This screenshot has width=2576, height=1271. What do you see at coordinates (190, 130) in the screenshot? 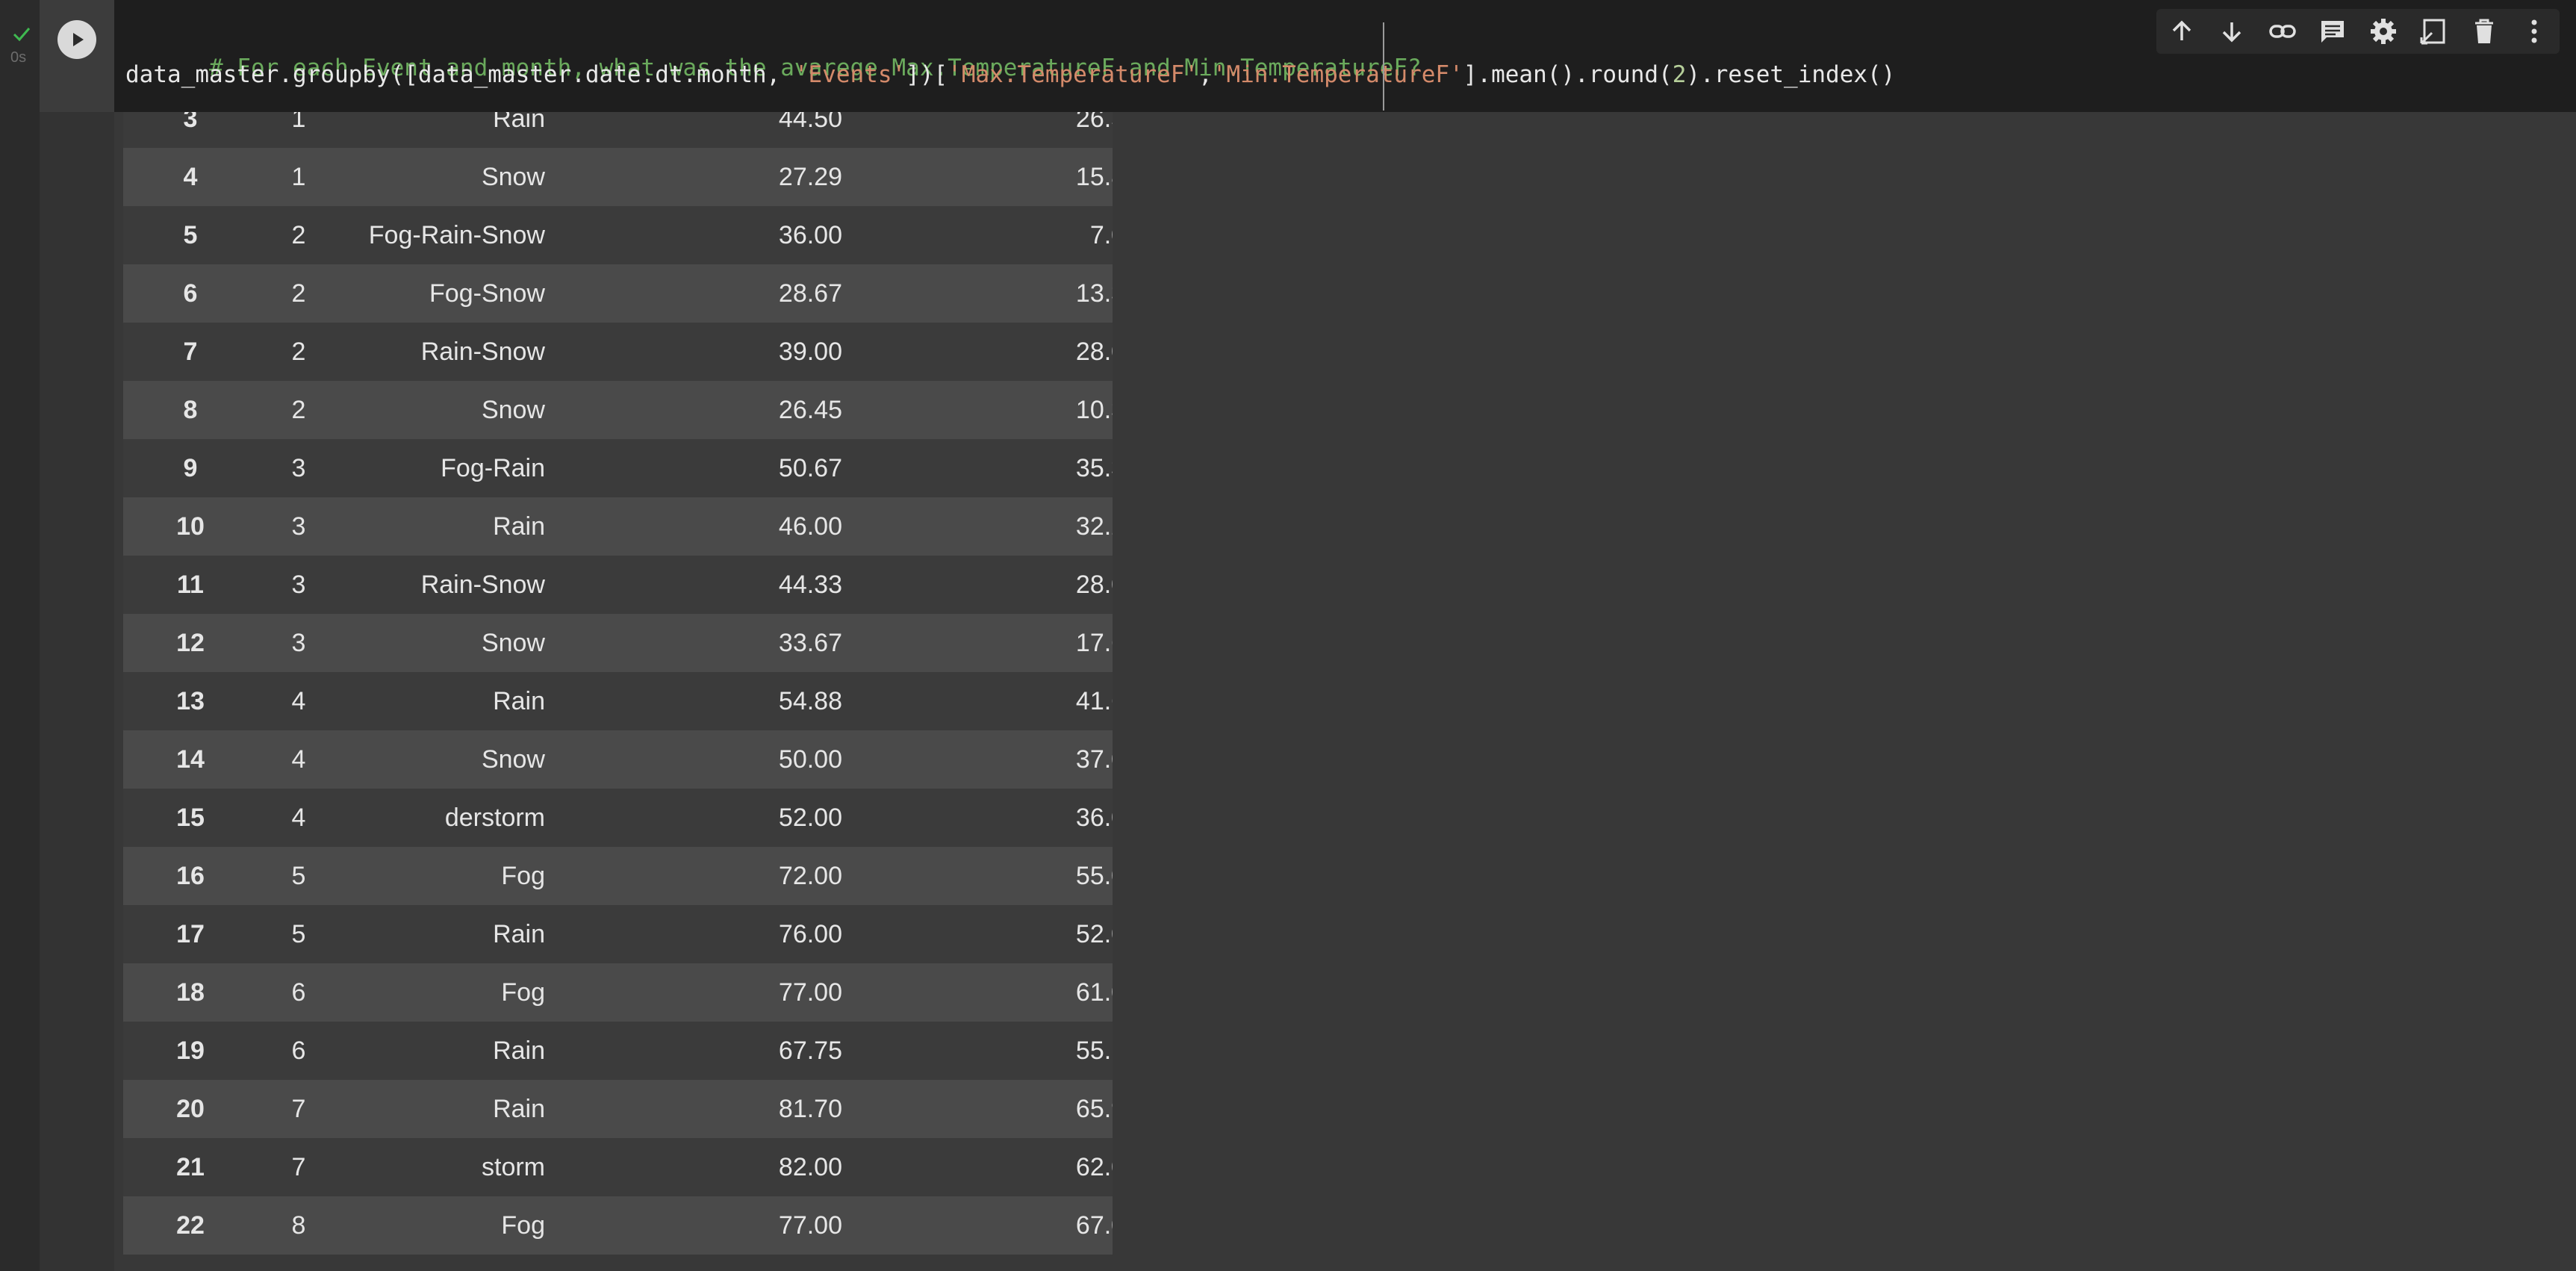
I see `row-index: 3` at bounding box center [190, 130].